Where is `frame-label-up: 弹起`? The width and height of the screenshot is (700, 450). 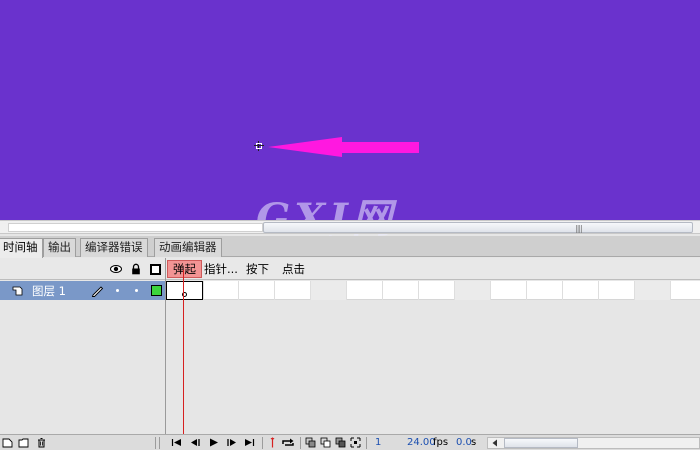
frame-label-up: 弹起 is located at coordinates (184, 269).